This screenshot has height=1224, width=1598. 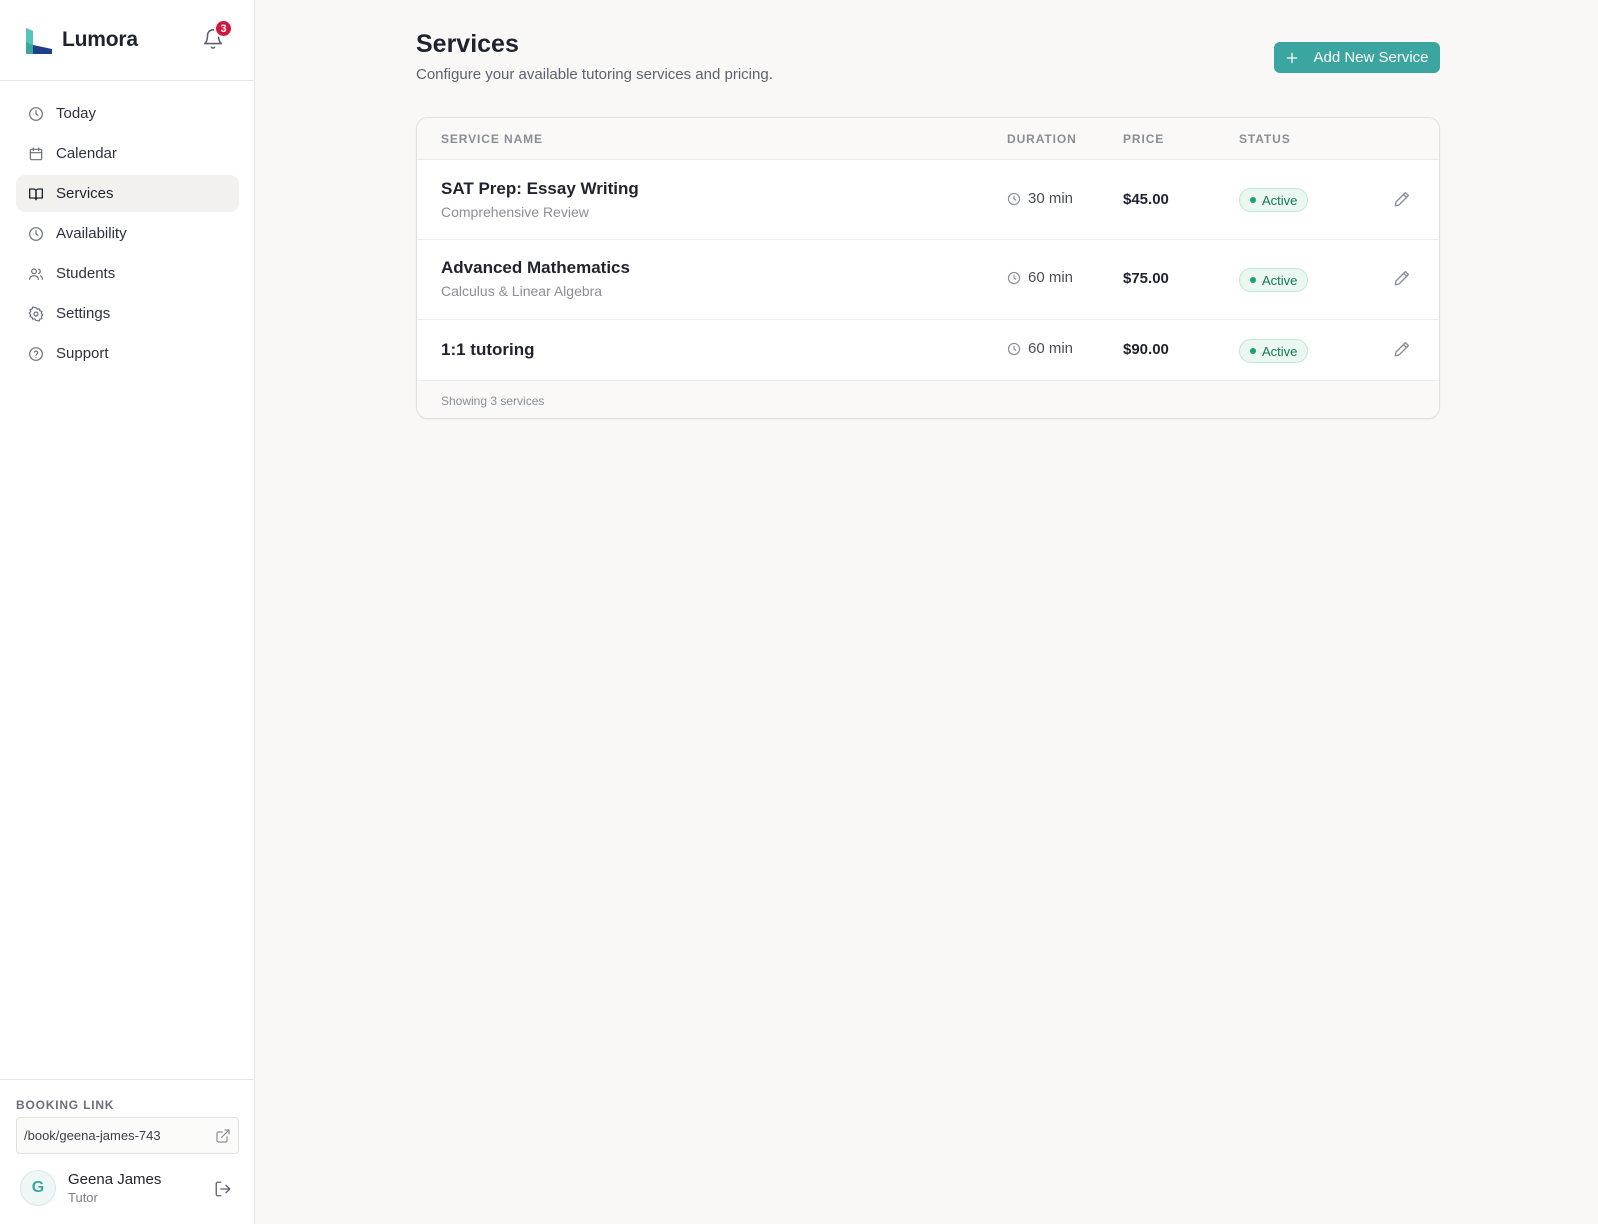 I want to click on notification-badge: 3, so click(x=223, y=28).